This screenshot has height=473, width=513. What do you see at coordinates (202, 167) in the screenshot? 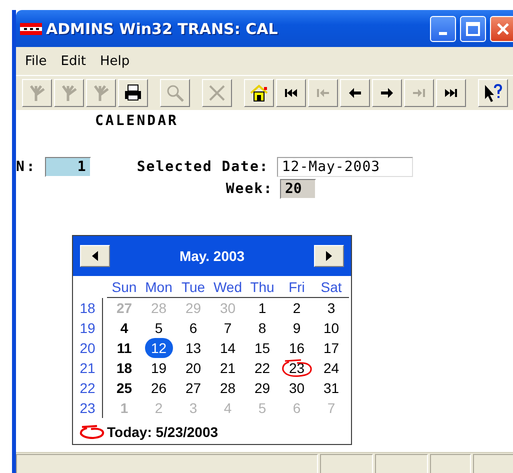
I see `field-label: Selected Date:` at bounding box center [202, 167].